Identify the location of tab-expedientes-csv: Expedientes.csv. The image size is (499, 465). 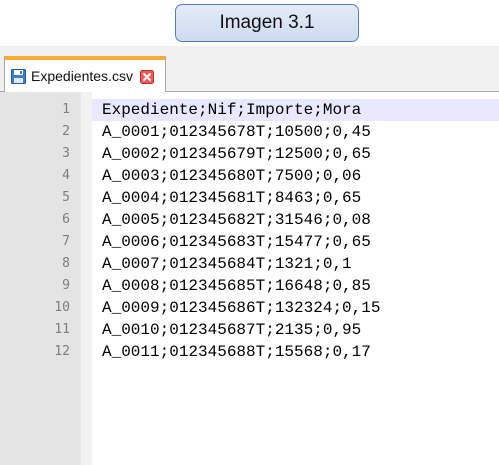
(85, 74).